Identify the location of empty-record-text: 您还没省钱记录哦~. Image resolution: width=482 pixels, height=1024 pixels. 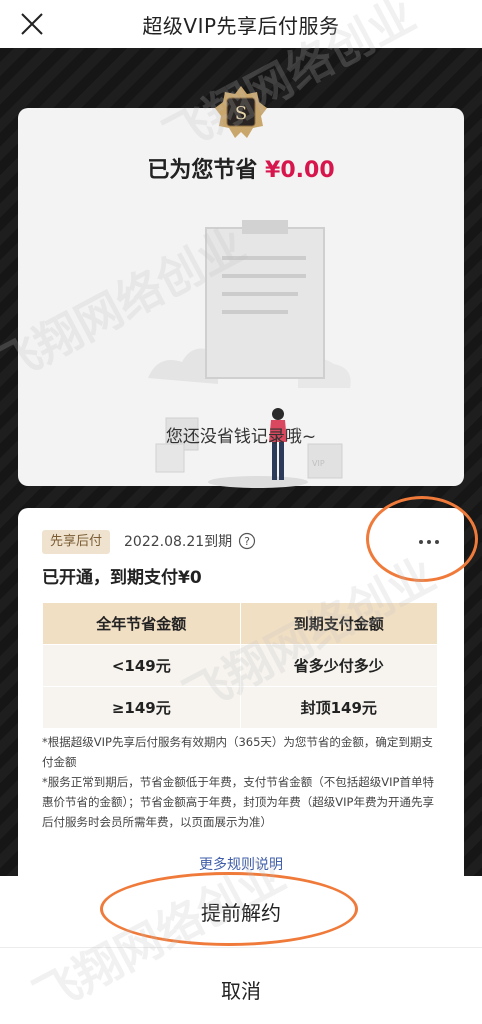
(241, 437).